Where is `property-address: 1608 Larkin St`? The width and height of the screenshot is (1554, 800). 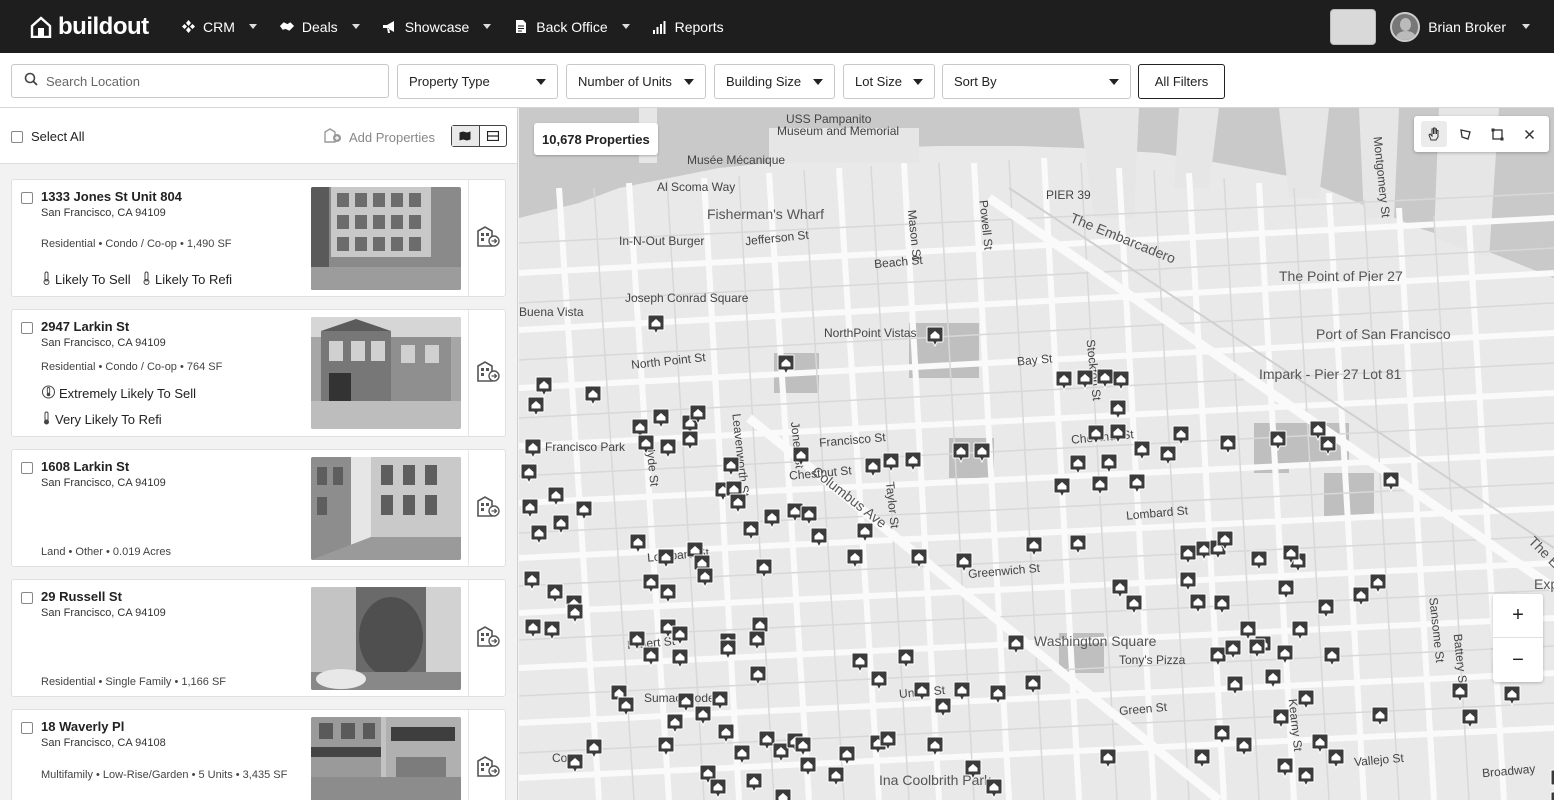 property-address: 1608 Larkin St is located at coordinates (85, 466).